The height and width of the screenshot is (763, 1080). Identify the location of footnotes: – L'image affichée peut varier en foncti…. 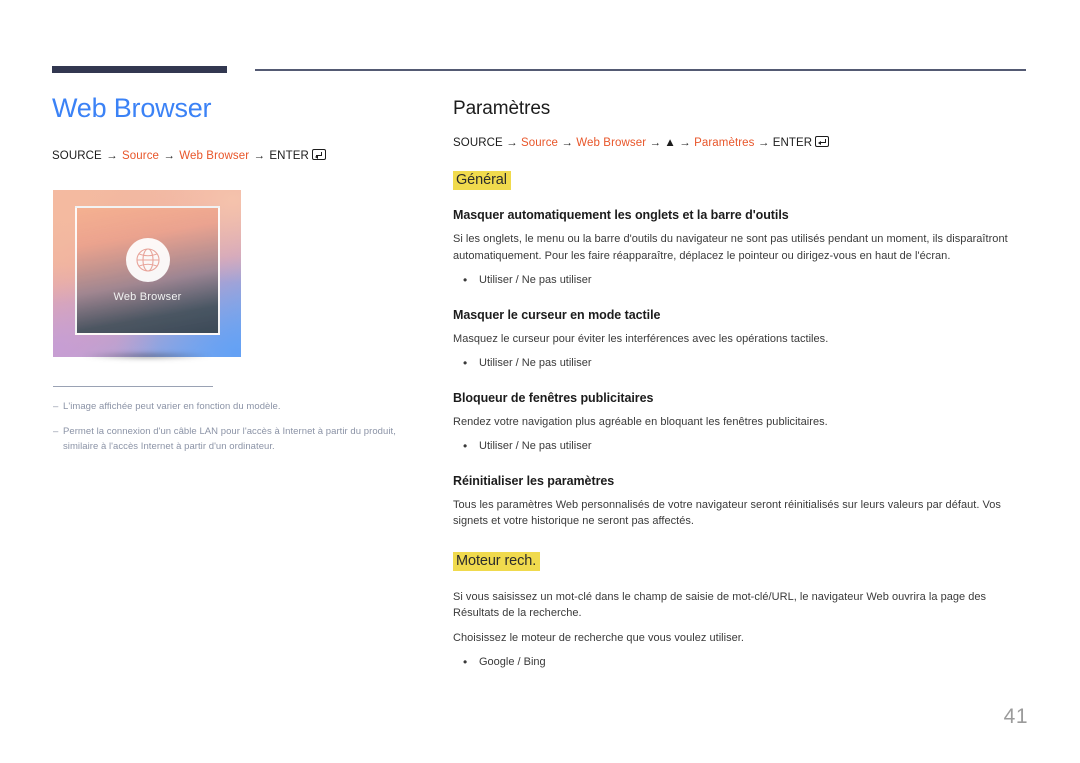
(233, 425).